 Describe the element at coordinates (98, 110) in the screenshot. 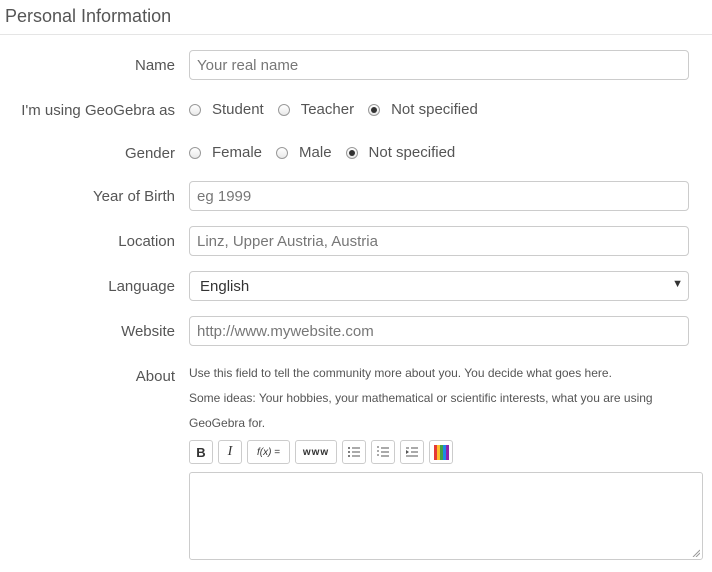

I see `role-label: I'm using GeoGebra as` at that location.